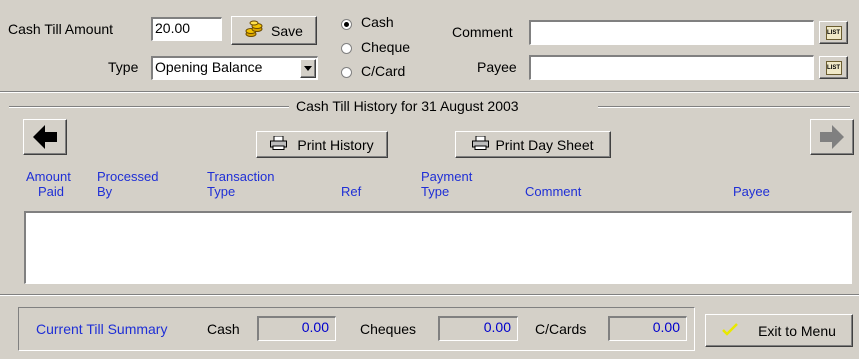 Image resolution: width=859 pixels, height=359 pixels. Describe the element at coordinates (388, 329) in the screenshot. I see `summary-cheques-label: Cheques` at that location.